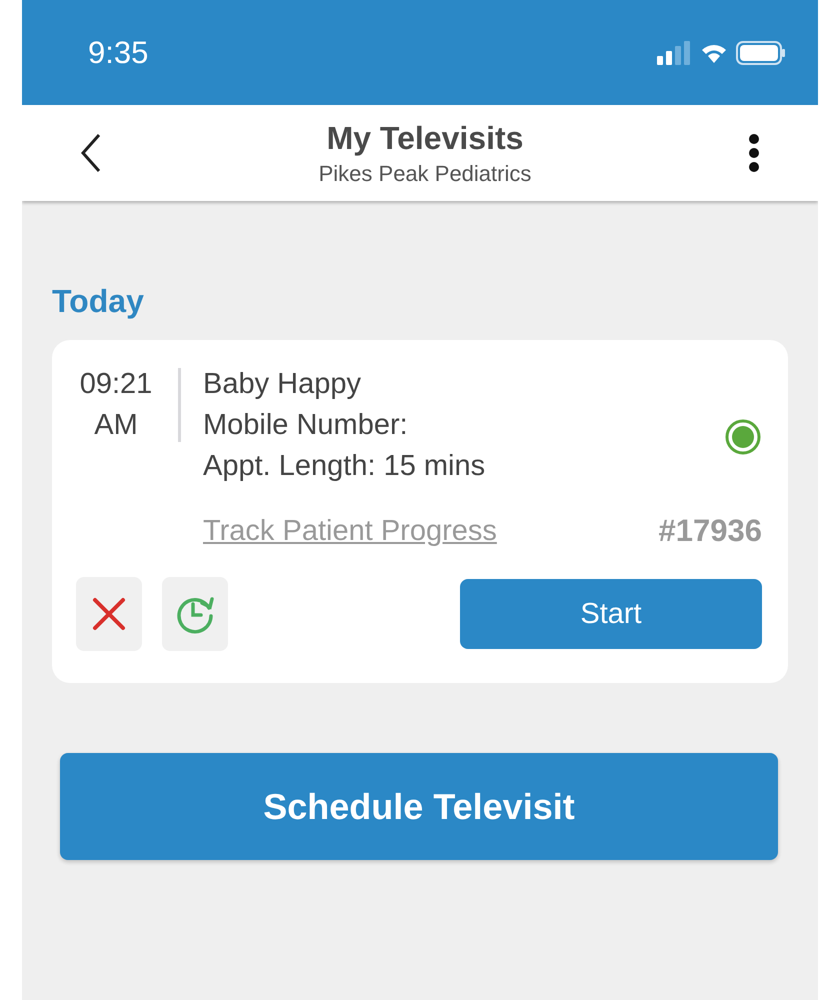  Describe the element at coordinates (116, 425) in the screenshot. I see `visit-meridiem: AM` at that location.